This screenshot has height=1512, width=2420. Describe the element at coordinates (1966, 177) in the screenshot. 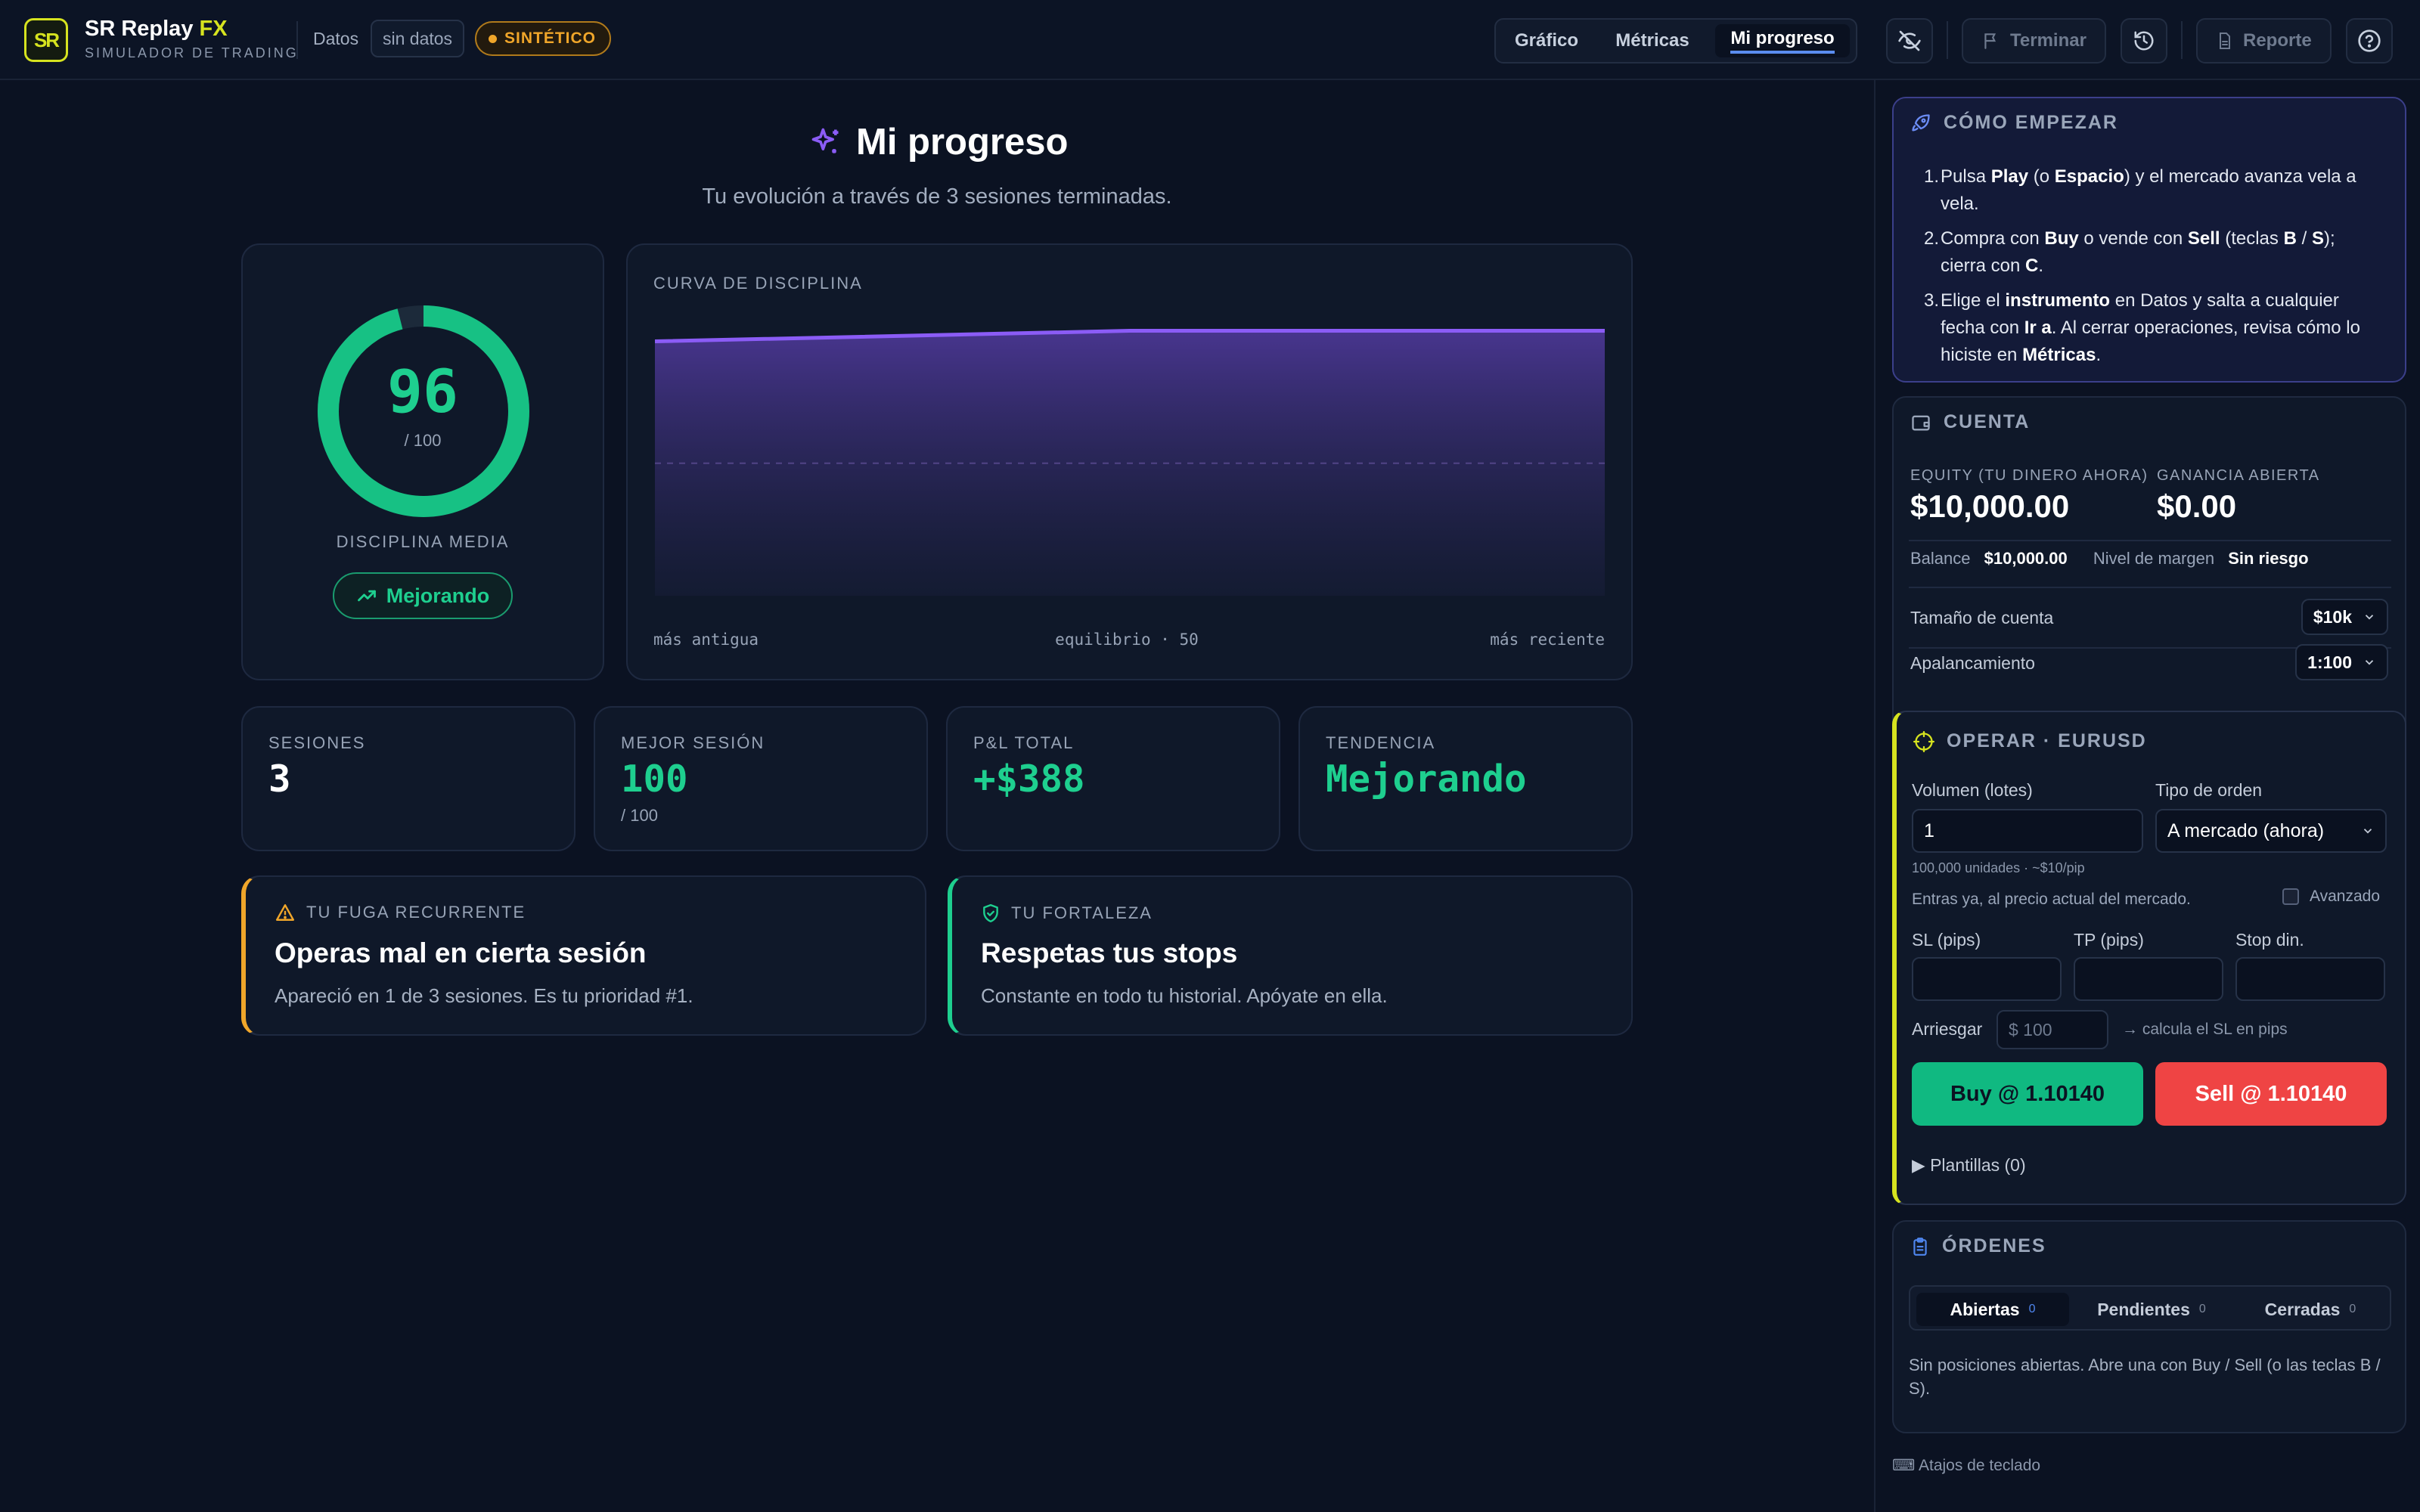

I see `step-fragment: Pulsa` at that location.